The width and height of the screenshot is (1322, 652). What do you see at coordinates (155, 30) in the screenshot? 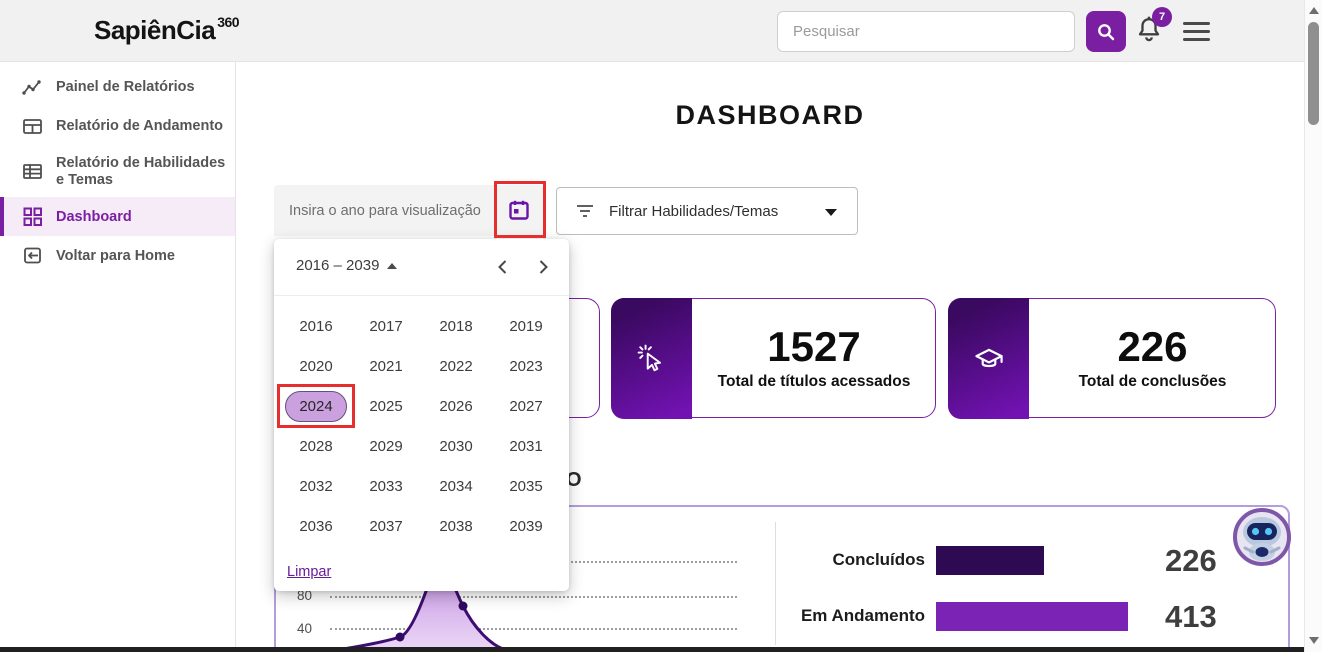
I see `brand-name: SapiênCia` at bounding box center [155, 30].